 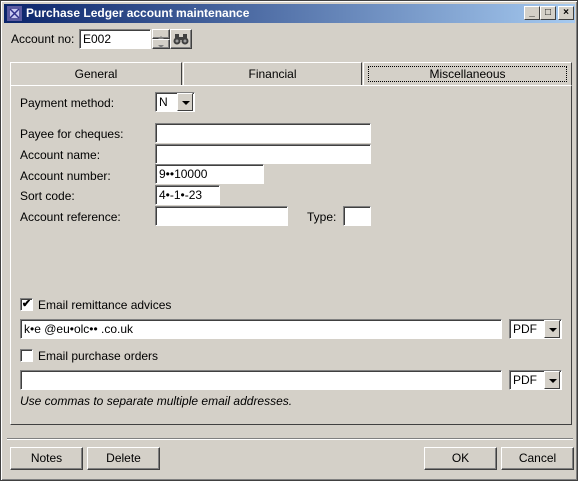 What do you see at coordinates (261, 329) in the screenshot?
I see `remittance-email-field: k•e @eu•olc•• .co.uk` at bounding box center [261, 329].